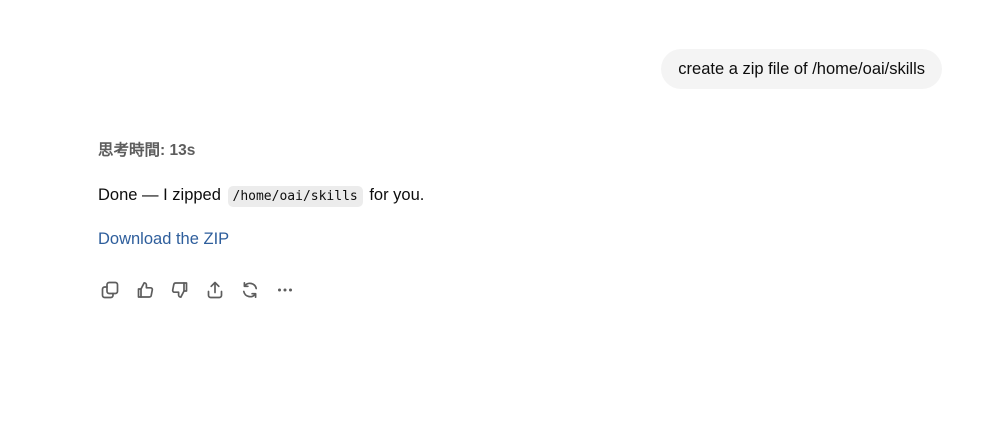 The width and height of the screenshot is (998, 437). I want to click on share-button, so click(215, 290).